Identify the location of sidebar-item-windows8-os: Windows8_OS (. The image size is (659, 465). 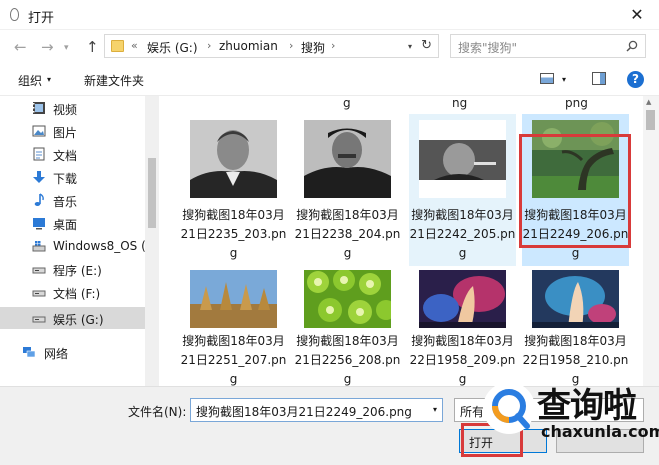
(73, 246).